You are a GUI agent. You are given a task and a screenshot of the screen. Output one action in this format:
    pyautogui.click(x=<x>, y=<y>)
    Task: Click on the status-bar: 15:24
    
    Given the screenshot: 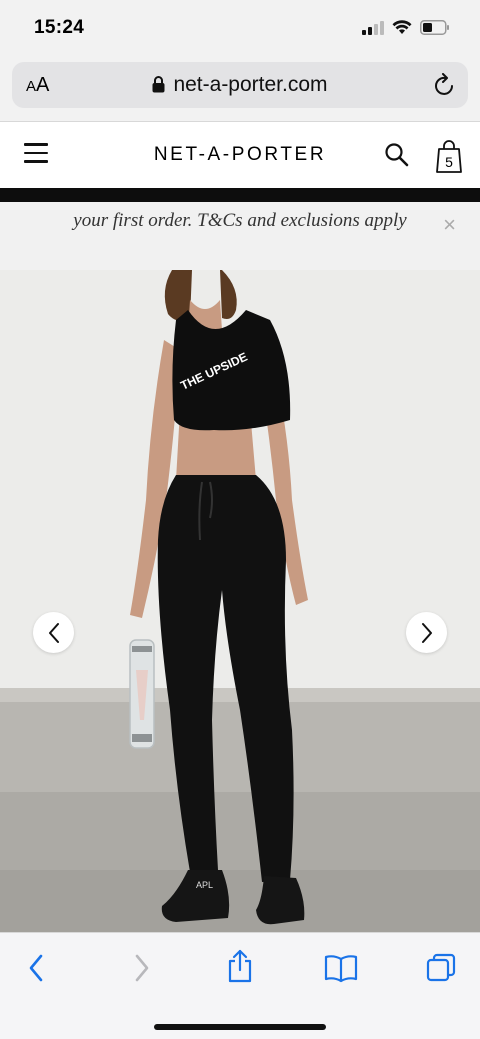 What is the action you would take?
    pyautogui.click(x=240, y=28)
    